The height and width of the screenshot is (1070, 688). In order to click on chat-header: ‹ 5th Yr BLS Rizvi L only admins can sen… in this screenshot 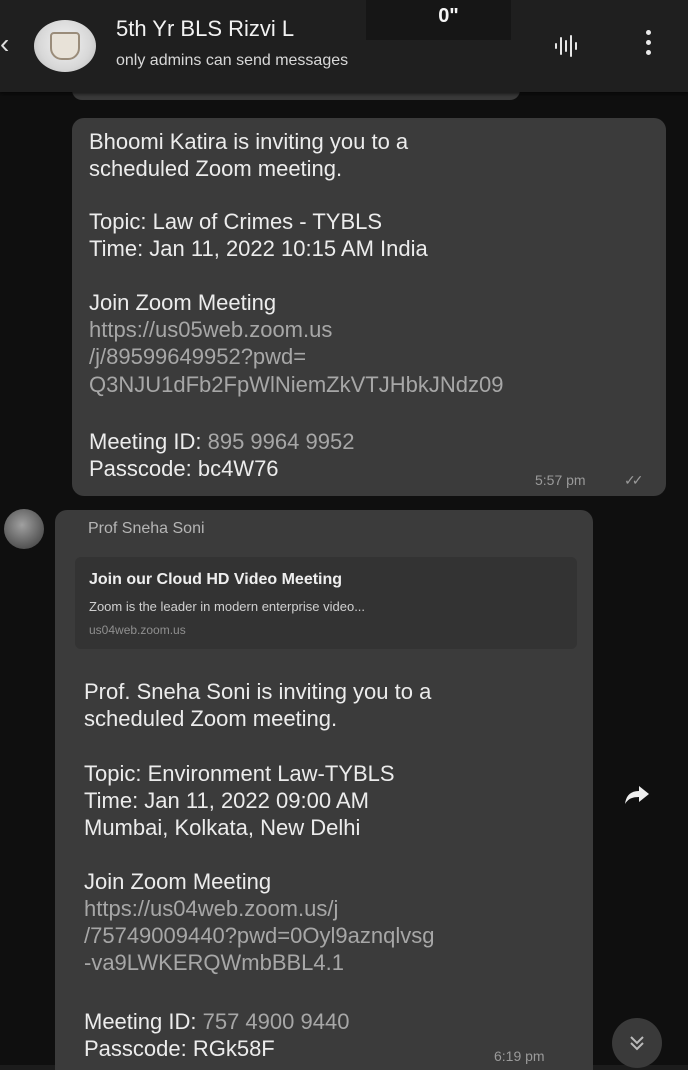, I will do `click(344, 46)`.